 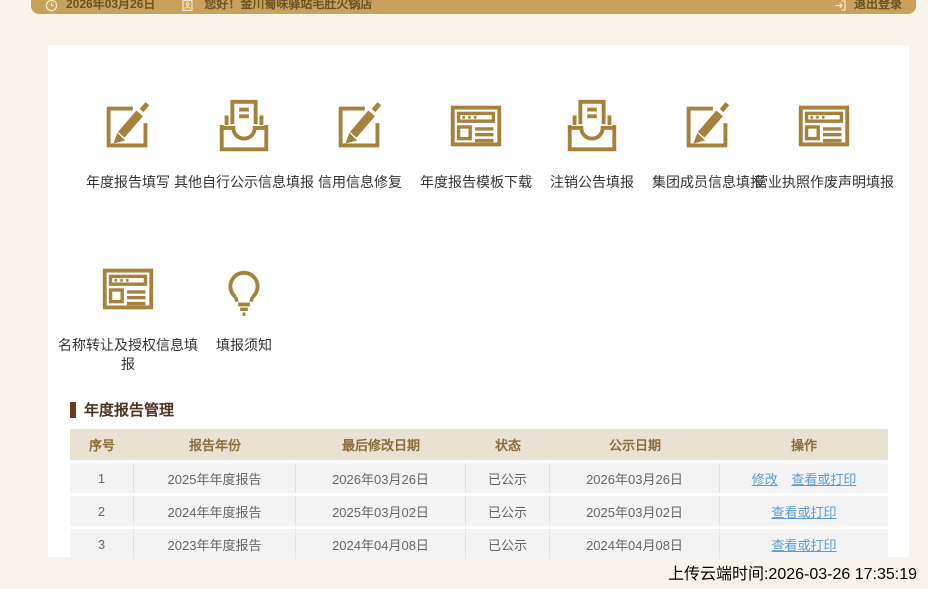 I want to click on shortcut-credit-repair: 信用信息修复, so click(x=360, y=143).